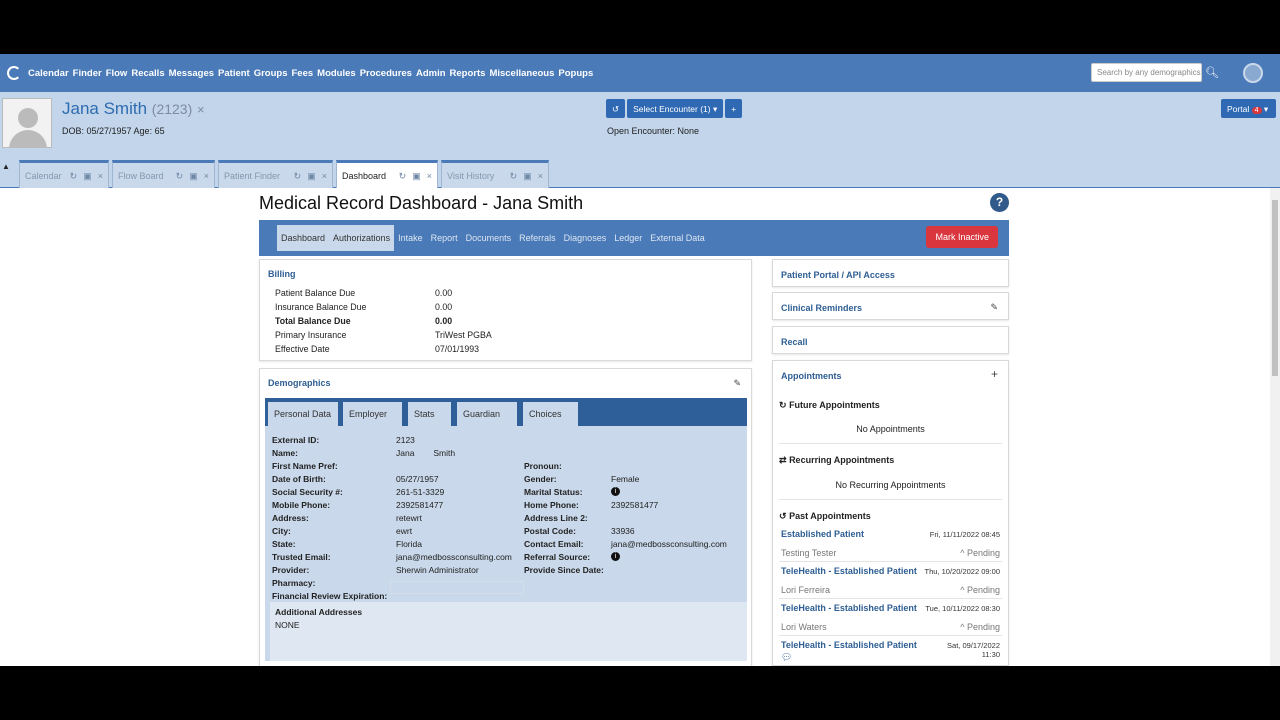 This screenshot has height=720, width=1280. Describe the element at coordinates (543, 466) in the screenshot. I see `demo-label: Pronoun:` at that location.